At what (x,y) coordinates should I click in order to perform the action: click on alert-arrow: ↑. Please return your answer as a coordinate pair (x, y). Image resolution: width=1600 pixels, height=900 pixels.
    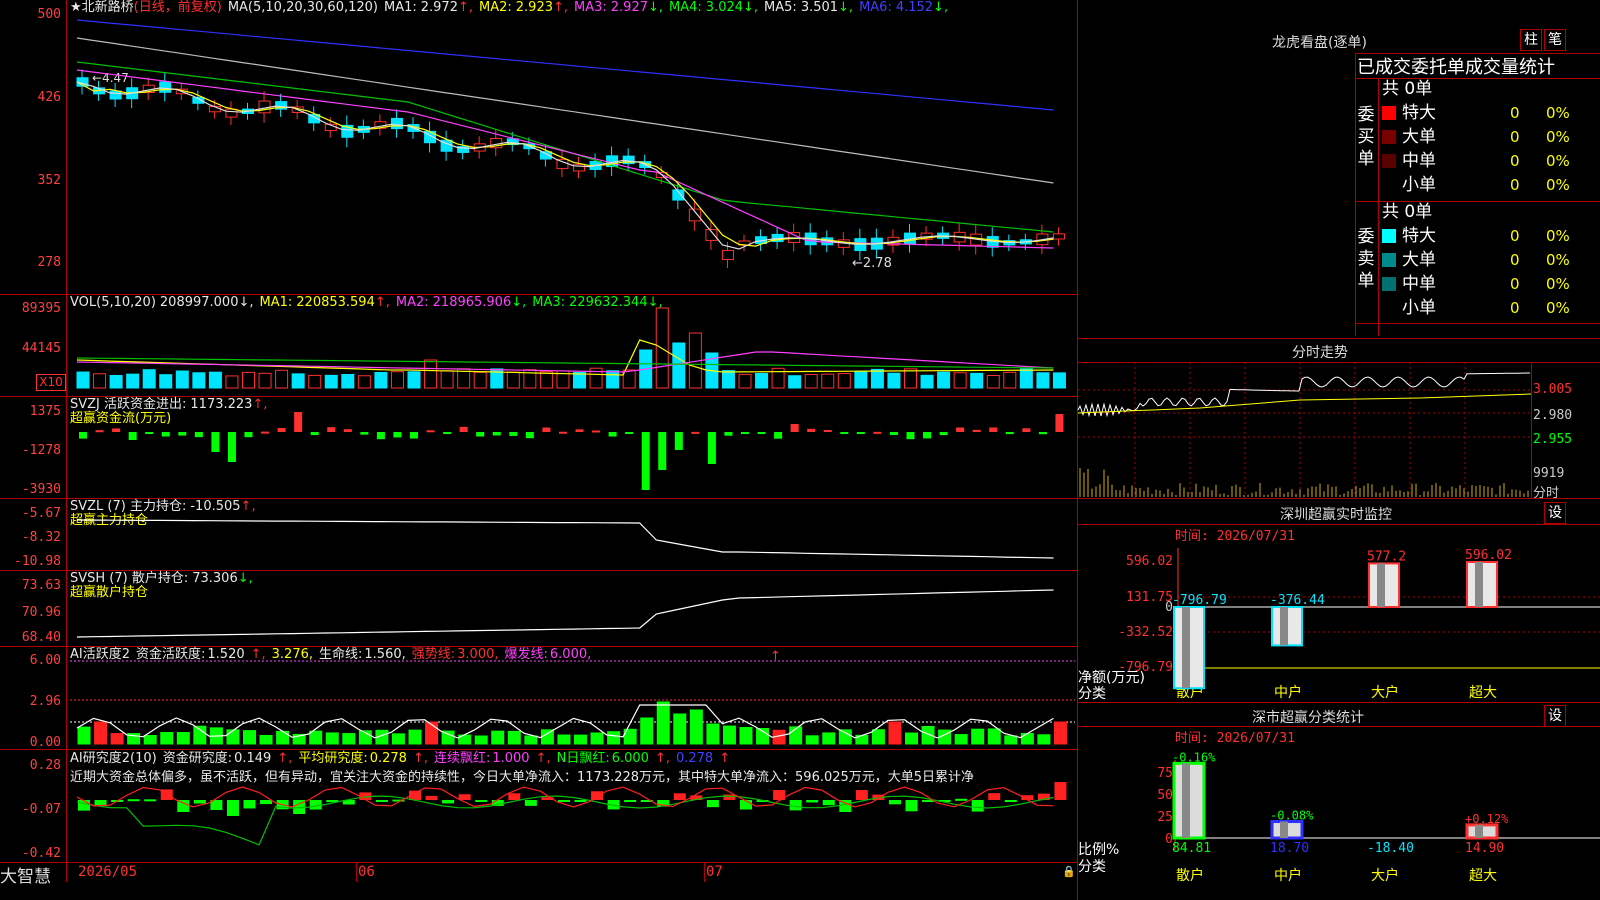
    Looking at the image, I should click on (775, 656).